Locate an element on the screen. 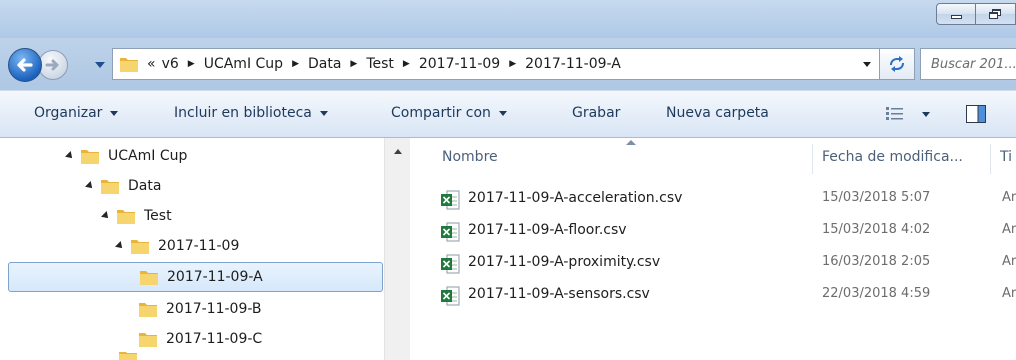 This screenshot has height=360, width=1016. include-library-label: Incluir en biblioteca is located at coordinates (243, 113).